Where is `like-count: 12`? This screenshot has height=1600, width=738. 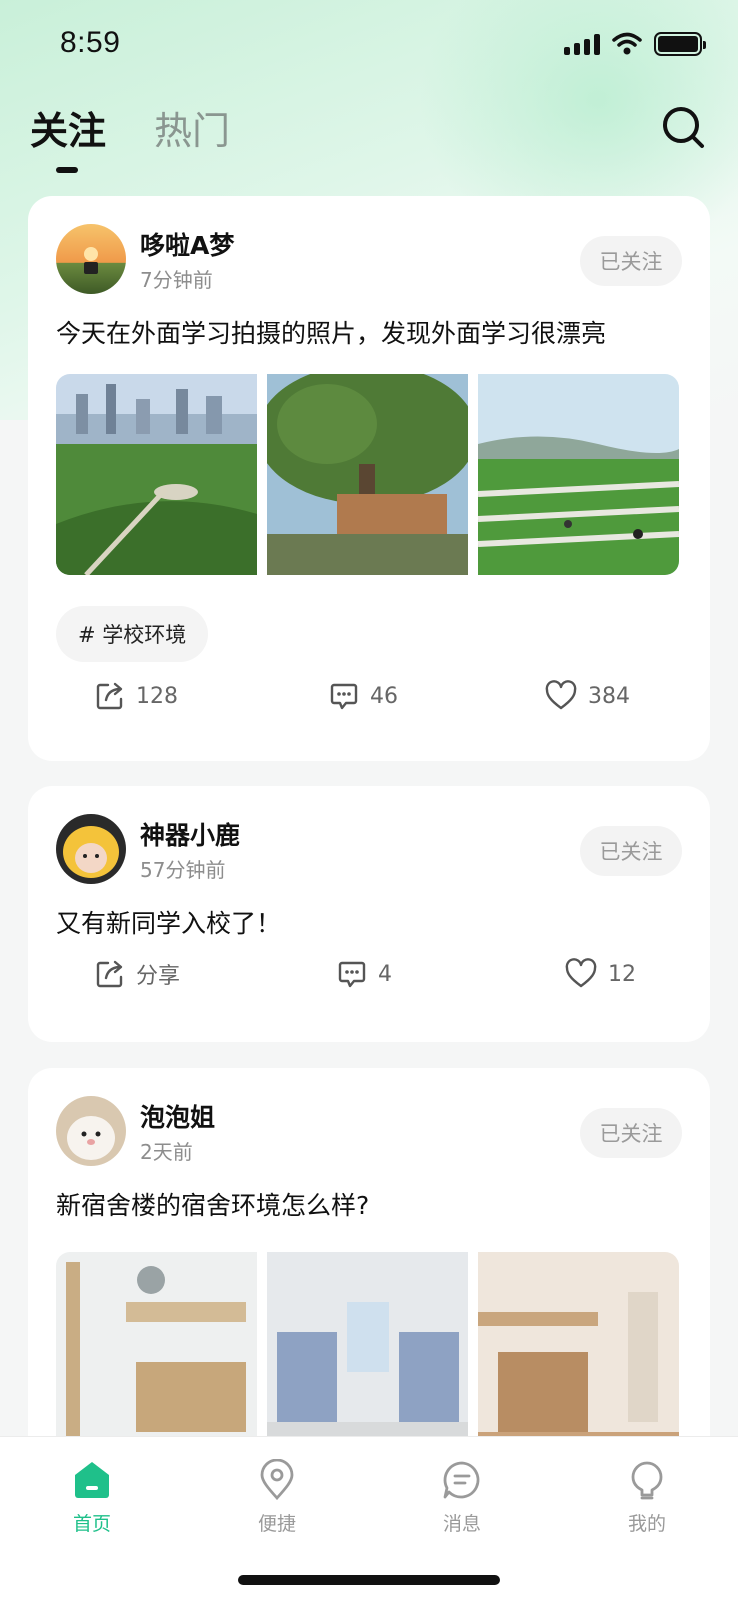 like-count: 12 is located at coordinates (622, 974).